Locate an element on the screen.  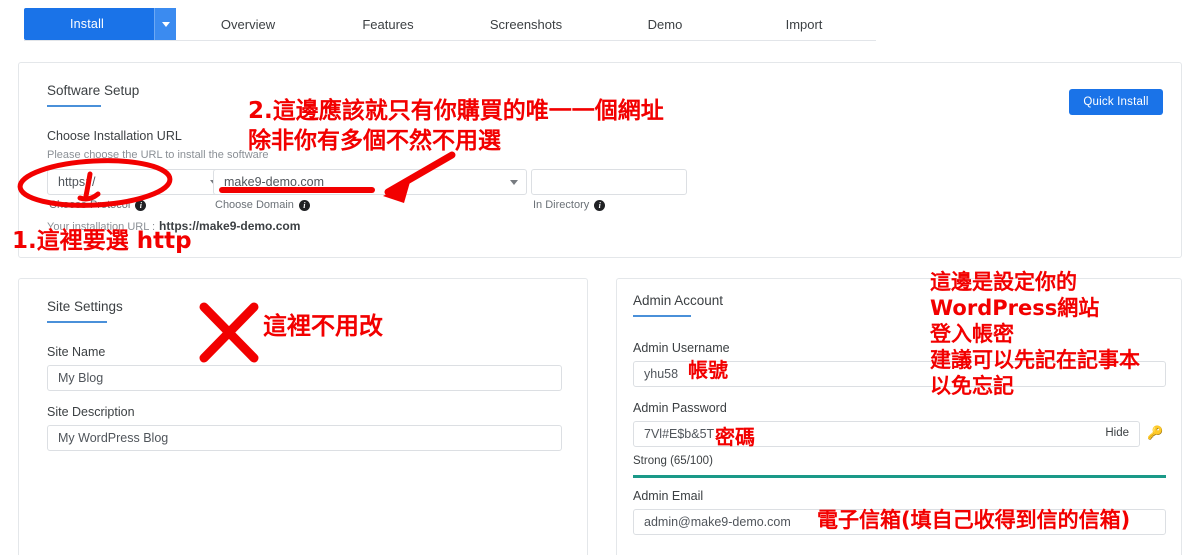
in-directory-input is located at coordinates (609, 182).